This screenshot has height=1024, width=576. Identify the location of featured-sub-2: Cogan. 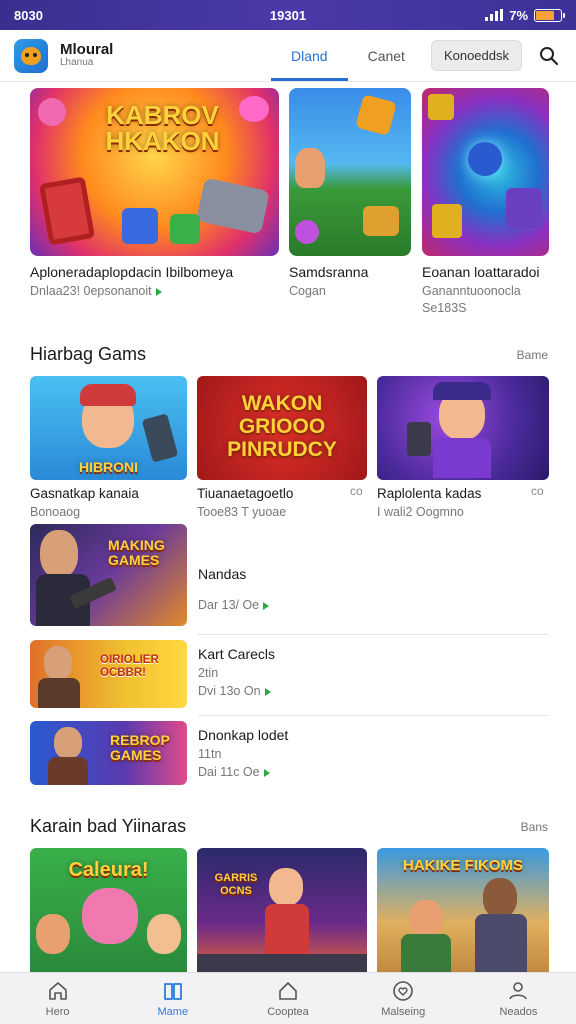
(307, 291).